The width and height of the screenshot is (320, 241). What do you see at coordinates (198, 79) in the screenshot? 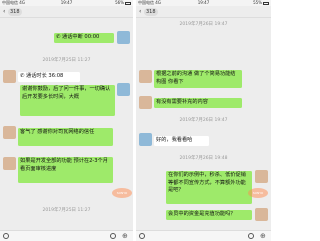
I see `message-bubble: 根据之前的沟通 做了个简易功能结构图 你看下` at bounding box center [198, 79].